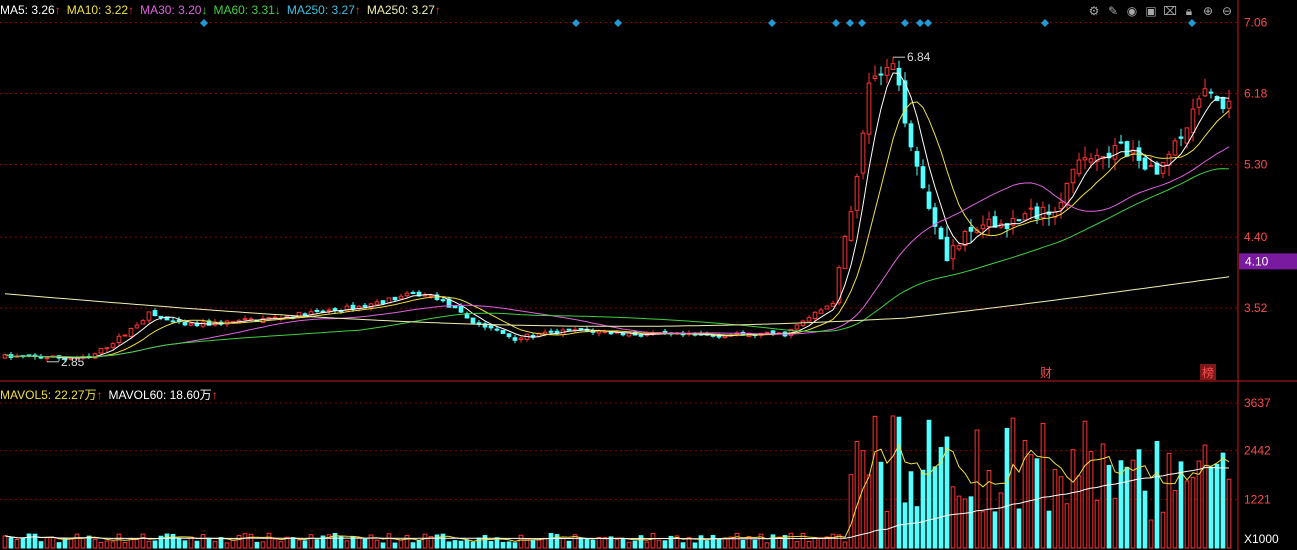 This screenshot has width=1297, height=550. What do you see at coordinates (1113, 11) in the screenshot?
I see `pencil-icon: ✎` at bounding box center [1113, 11].